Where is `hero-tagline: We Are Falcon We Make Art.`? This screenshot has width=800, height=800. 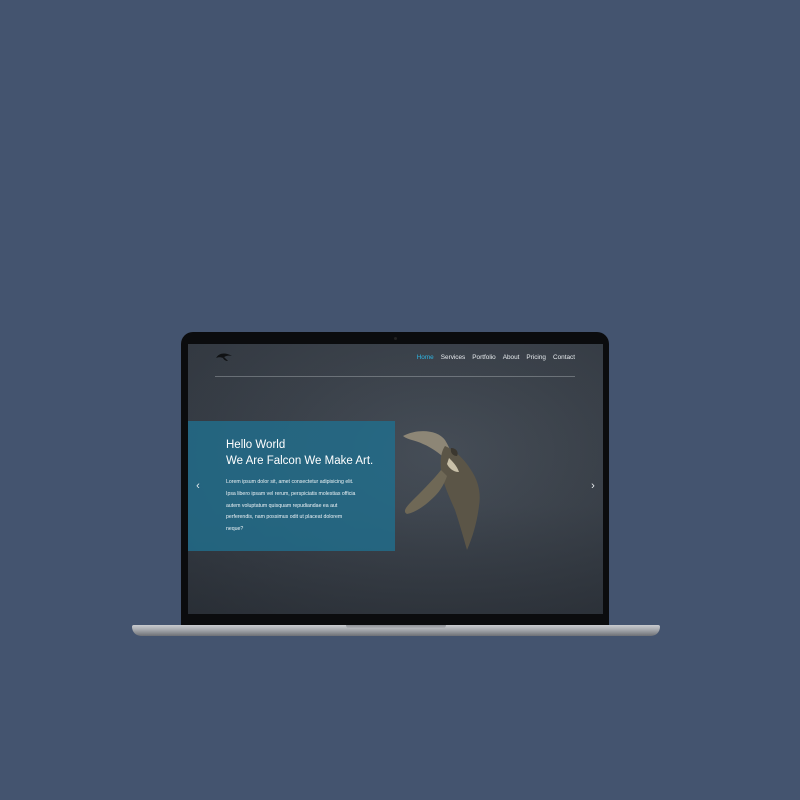 hero-tagline: We Are Falcon We Make Art. is located at coordinates (300, 461).